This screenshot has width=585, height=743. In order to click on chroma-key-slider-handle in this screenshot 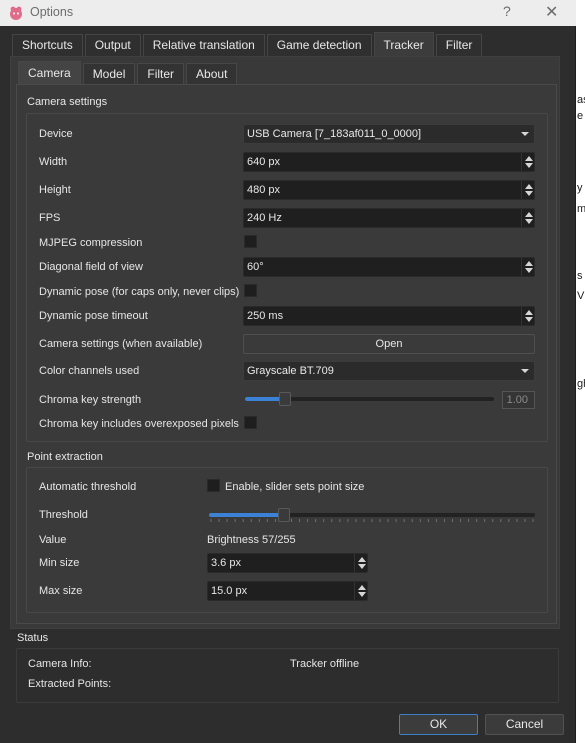, I will do `click(285, 399)`.